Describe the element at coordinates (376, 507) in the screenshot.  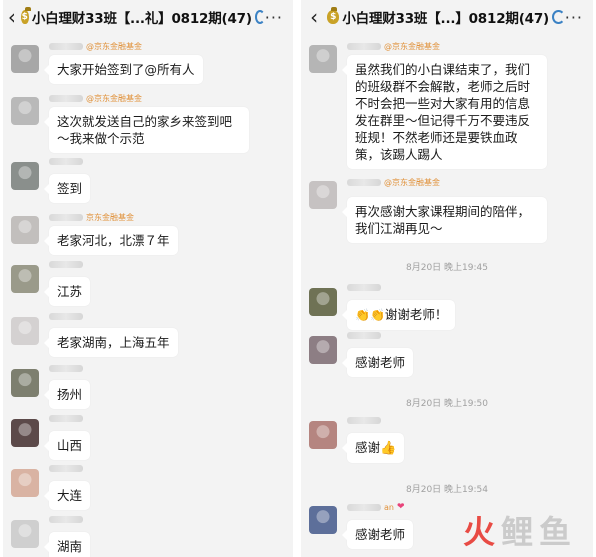
I see `sender-name: an ❤` at that location.